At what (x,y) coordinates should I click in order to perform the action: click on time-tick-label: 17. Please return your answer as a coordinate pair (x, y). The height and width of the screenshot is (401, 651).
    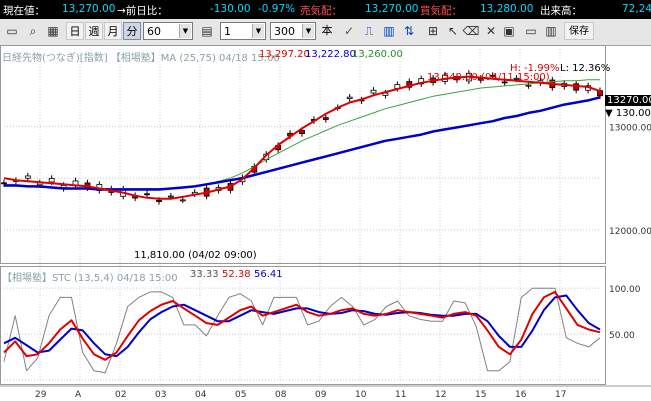
    Looking at the image, I should click on (560, 395).